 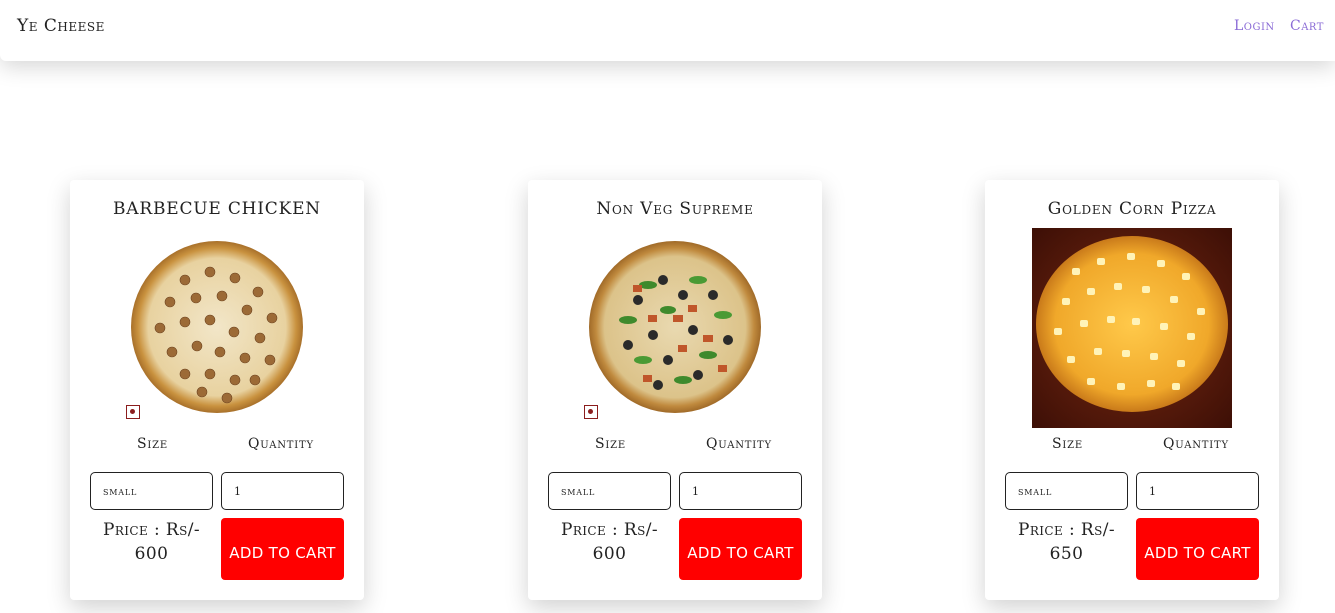 What do you see at coordinates (1066, 554) in the screenshot?
I see `price-value: 650` at bounding box center [1066, 554].